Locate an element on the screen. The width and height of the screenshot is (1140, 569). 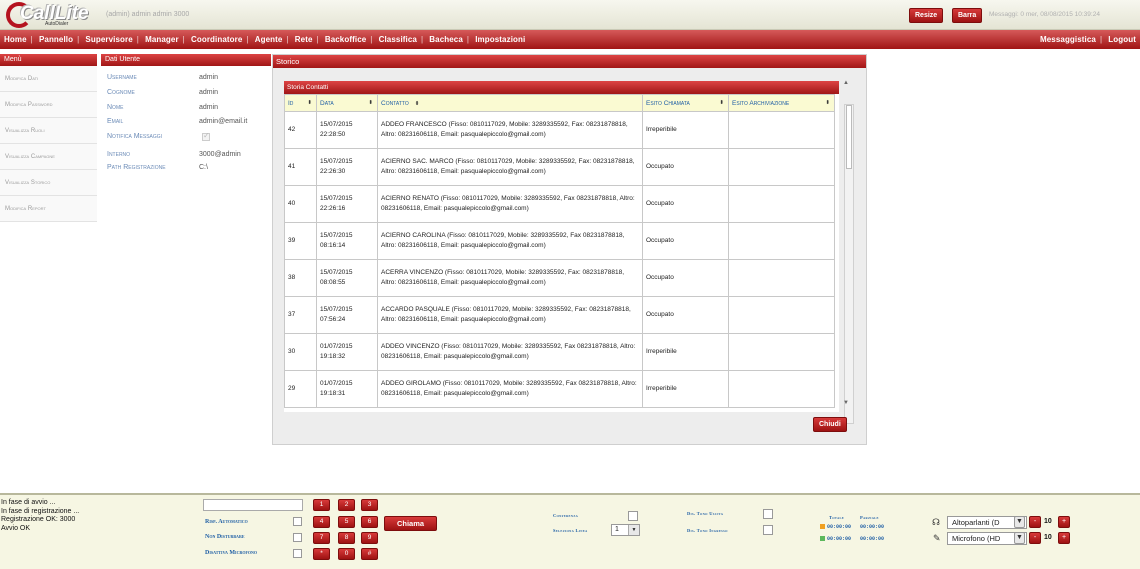
menu-item-modifica-password: Modifica Password is located at coordinates (48, 105).